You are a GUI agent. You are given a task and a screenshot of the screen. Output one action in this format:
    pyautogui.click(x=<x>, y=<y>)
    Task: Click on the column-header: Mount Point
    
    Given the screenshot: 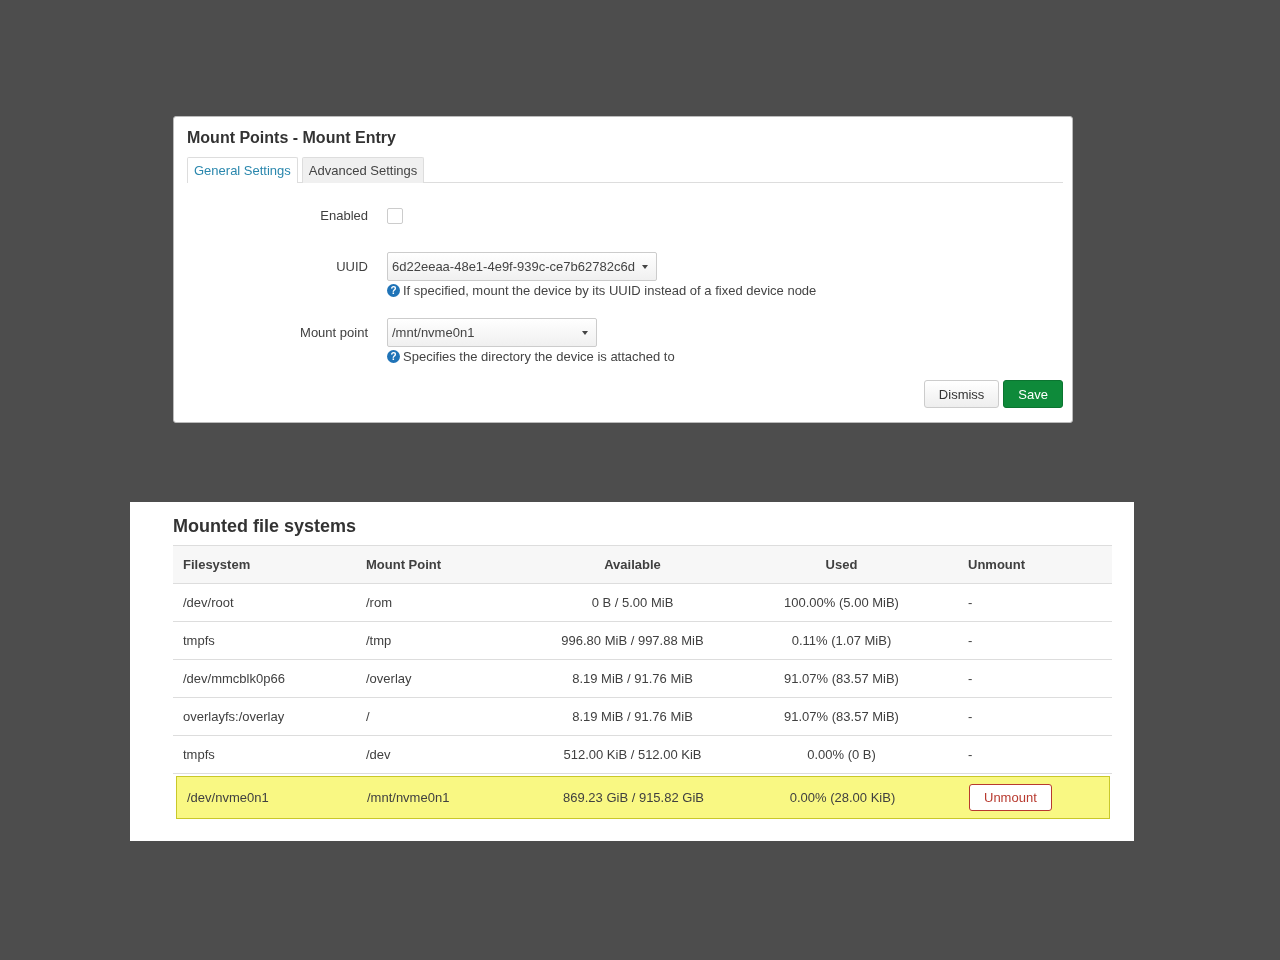 What is the action you would take?
    pyautogui.click(x=404, y=564)
    